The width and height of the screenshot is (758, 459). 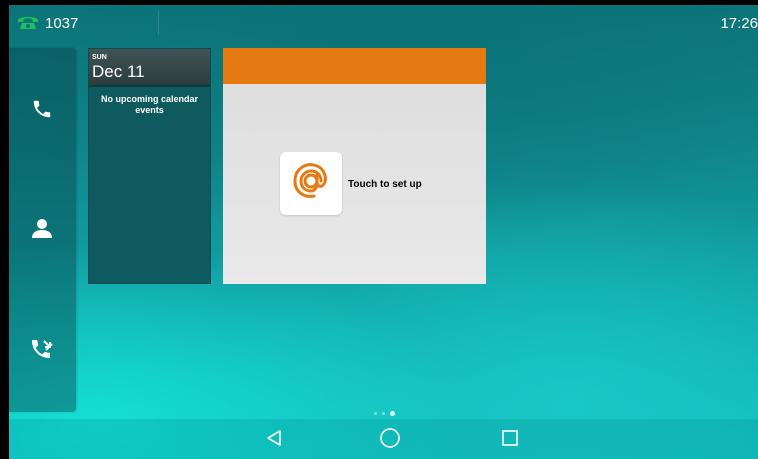 What do you see at coordinates (28, 22) in the screenshot?
I see `phone-registered-icon` at bounding box center [28, 22].